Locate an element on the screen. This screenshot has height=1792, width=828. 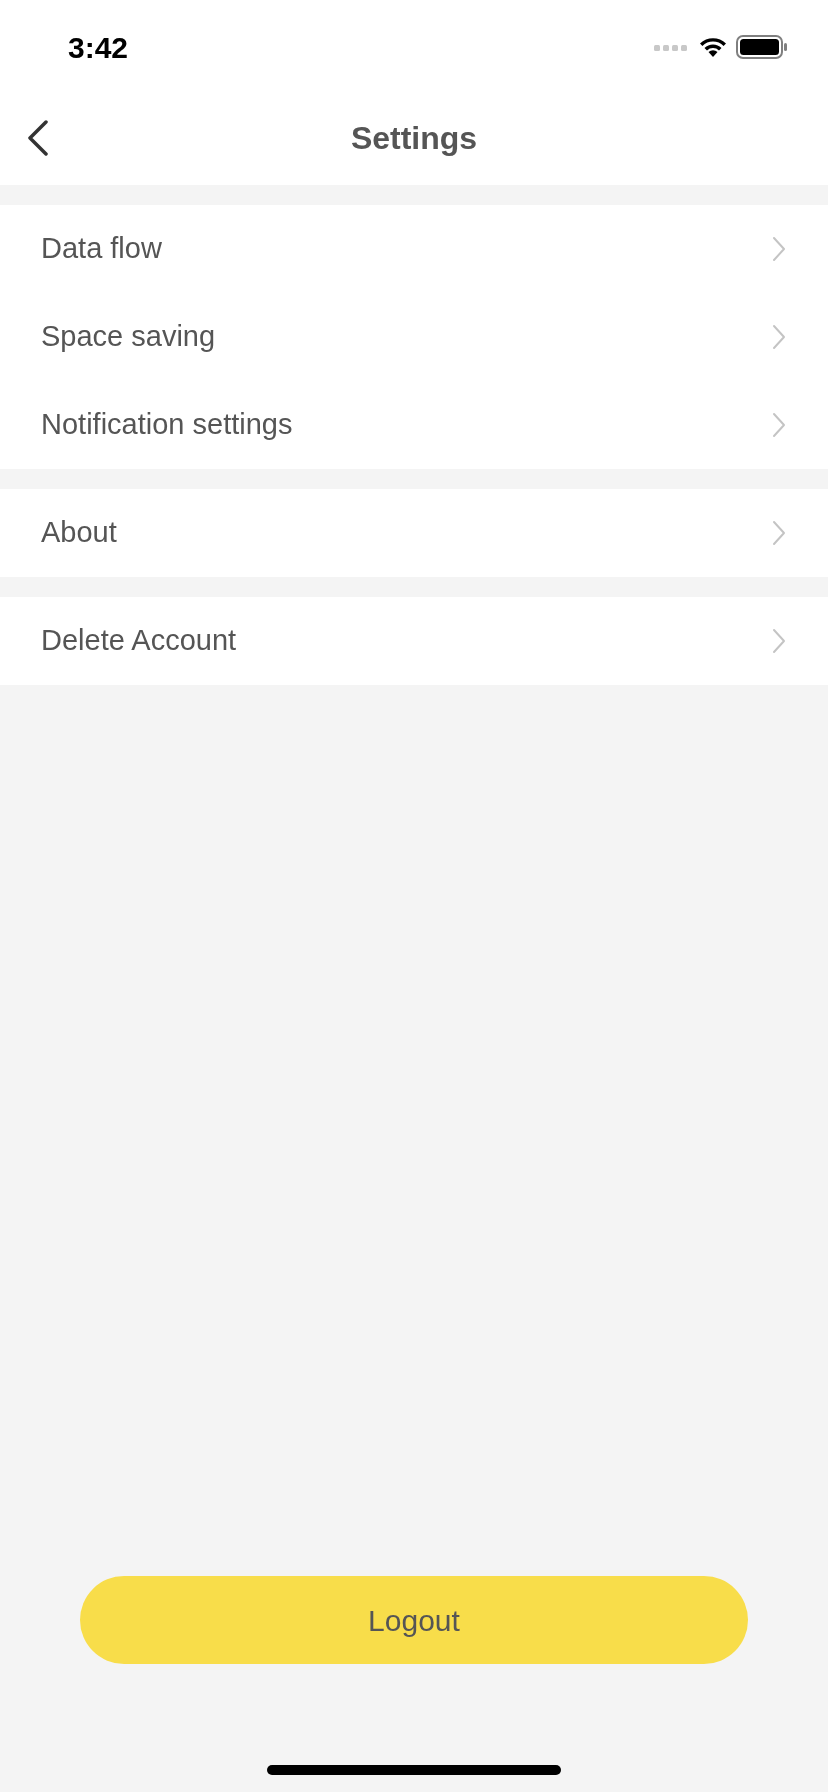
settings-row: Data flow is located at coordinates (414, 249).